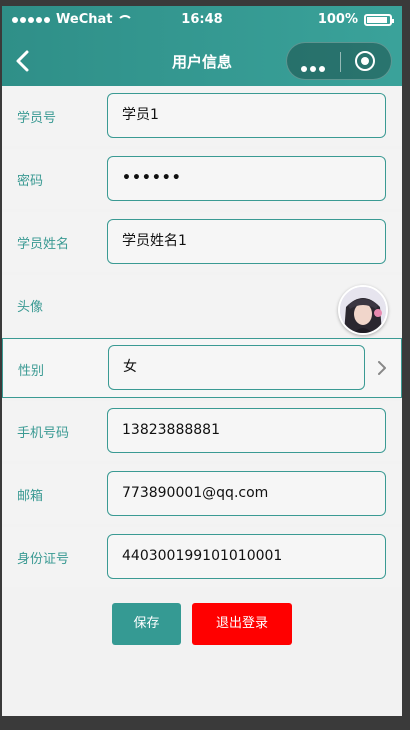 The height and width of the screenshot is (730, 410). I want to click on gender-select: 女, so click(236, 367).